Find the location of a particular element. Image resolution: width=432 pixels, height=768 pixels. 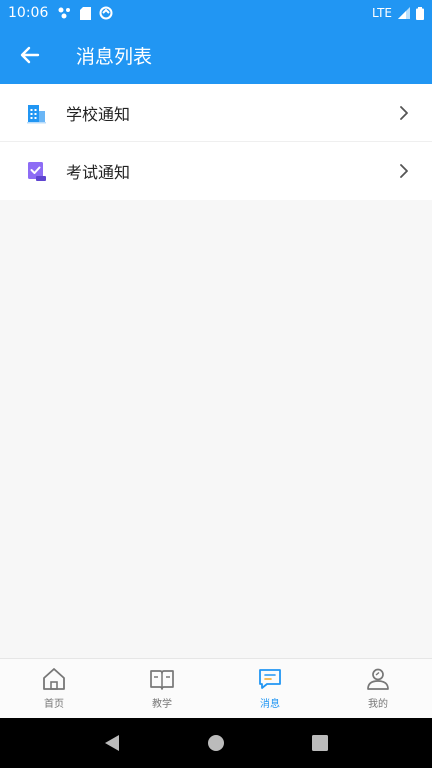

arrow-left-icon is located at coordinates (30, 55).